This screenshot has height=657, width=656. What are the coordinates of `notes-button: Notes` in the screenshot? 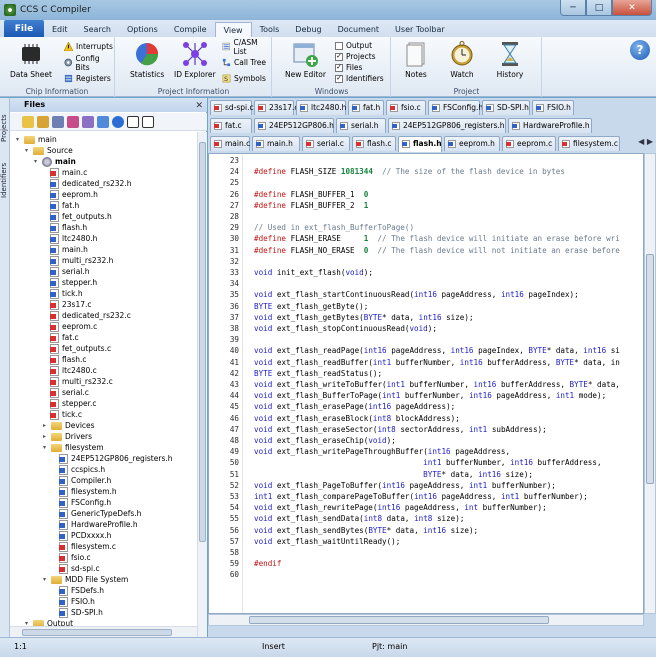 It's located at (416, 59).